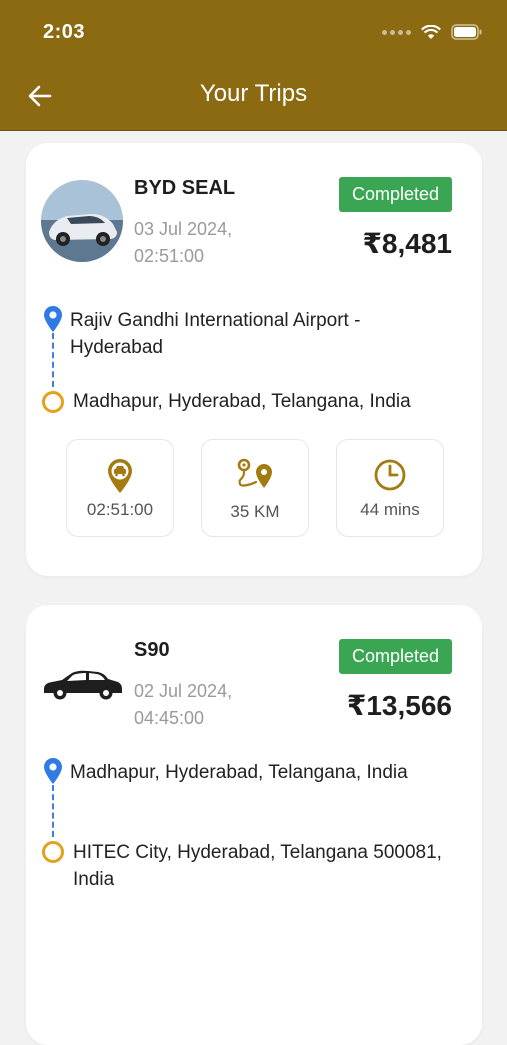 This screenshot has width=507, height=1045. I want to click on trip-date: 02 Jul 2024,, so click(183, 691).